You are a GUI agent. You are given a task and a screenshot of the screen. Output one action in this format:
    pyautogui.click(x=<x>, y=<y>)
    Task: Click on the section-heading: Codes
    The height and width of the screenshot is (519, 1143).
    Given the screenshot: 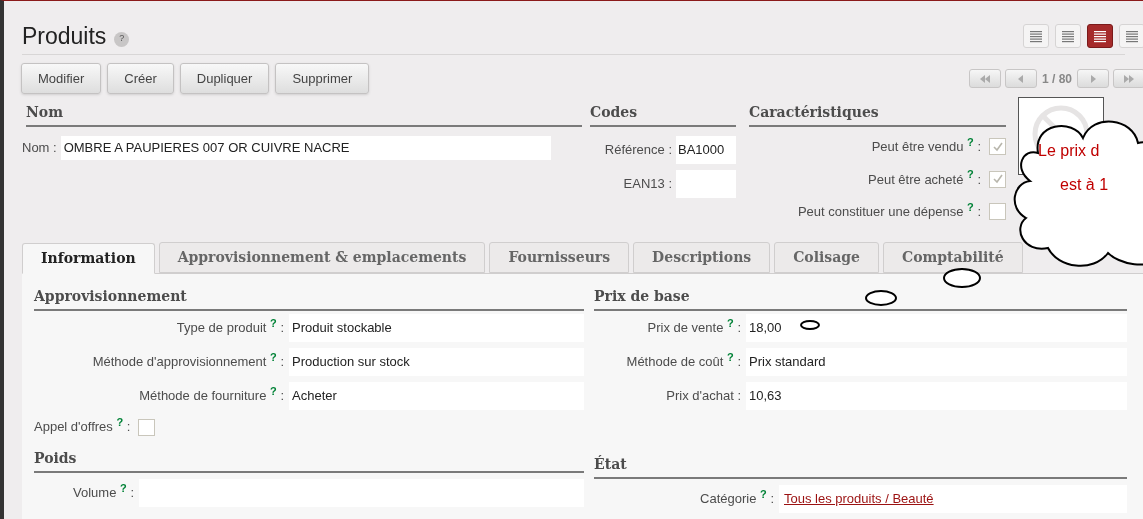 What is the action you would take?
    pyautogui.click(x=614, y=112)
    